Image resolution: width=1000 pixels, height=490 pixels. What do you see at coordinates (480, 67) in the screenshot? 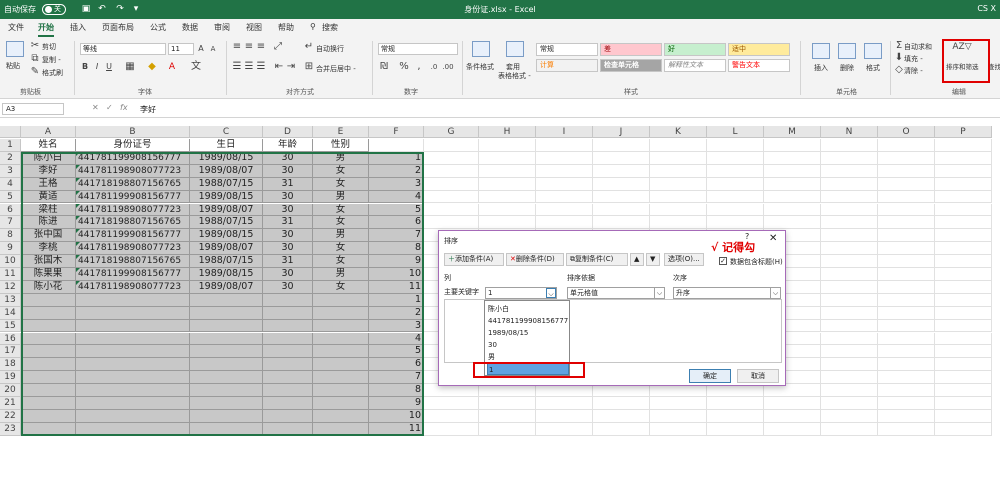
I see `conditional-format-label: 条件格式` at bounding box center [480, 67].